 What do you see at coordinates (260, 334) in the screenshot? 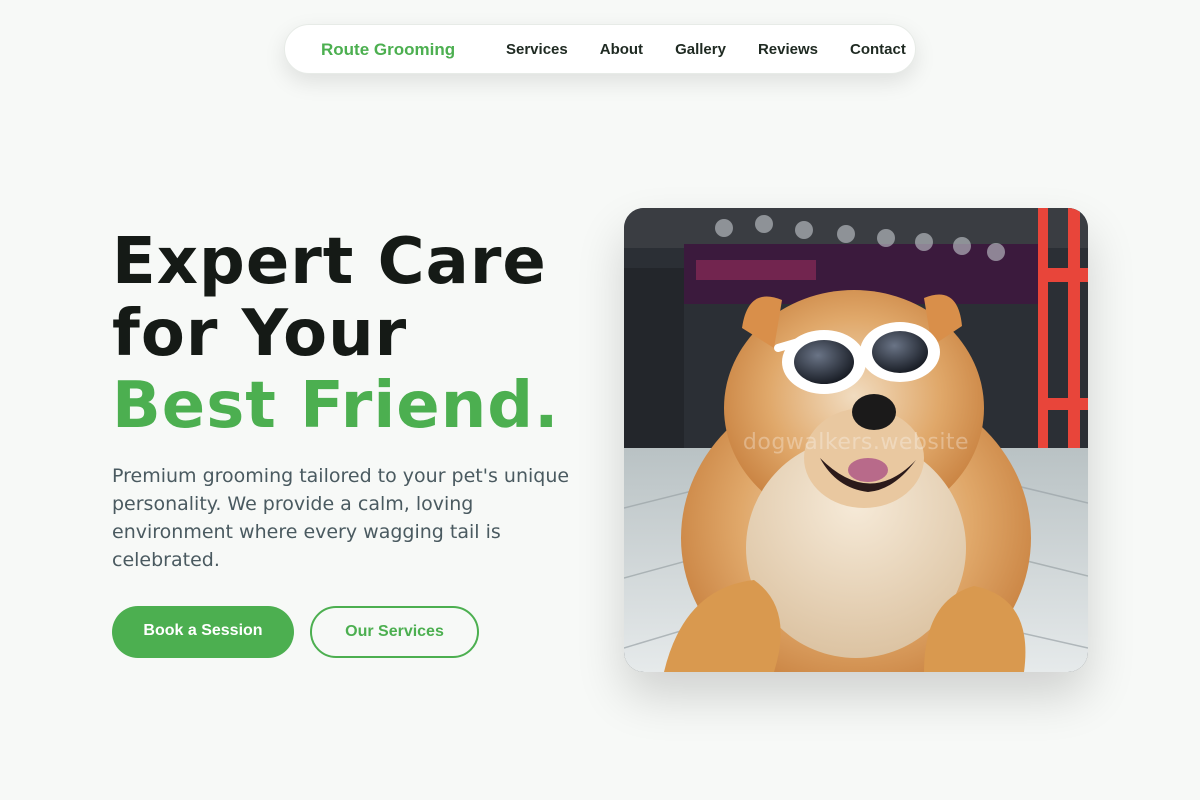
I see `headline-line-2: for Your` at bounding box center [260, 334].